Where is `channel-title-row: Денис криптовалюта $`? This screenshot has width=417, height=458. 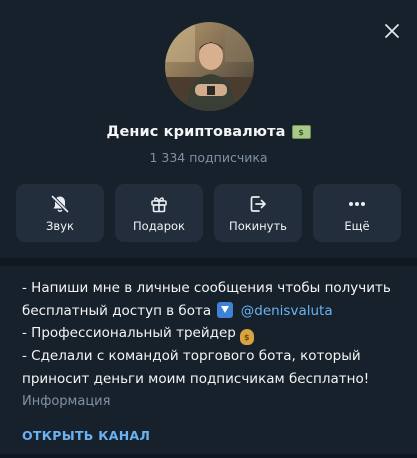
channel-title-row: Денис криптовалюта $ is located at coordinates (208, 132).